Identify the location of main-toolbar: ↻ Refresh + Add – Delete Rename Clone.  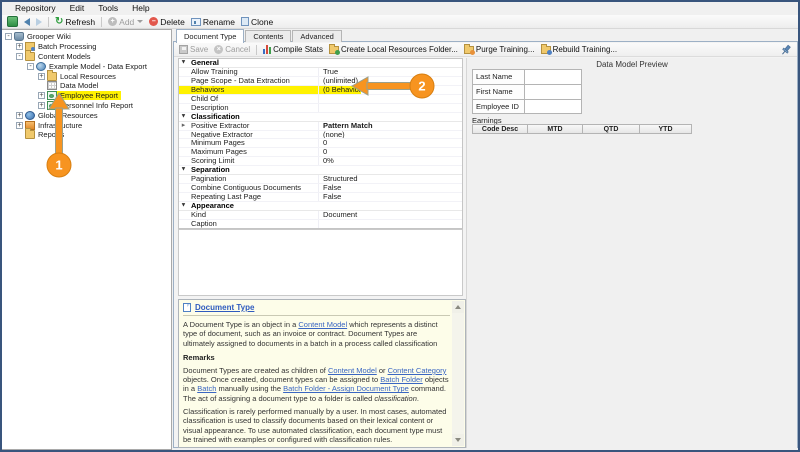
(400, 22).